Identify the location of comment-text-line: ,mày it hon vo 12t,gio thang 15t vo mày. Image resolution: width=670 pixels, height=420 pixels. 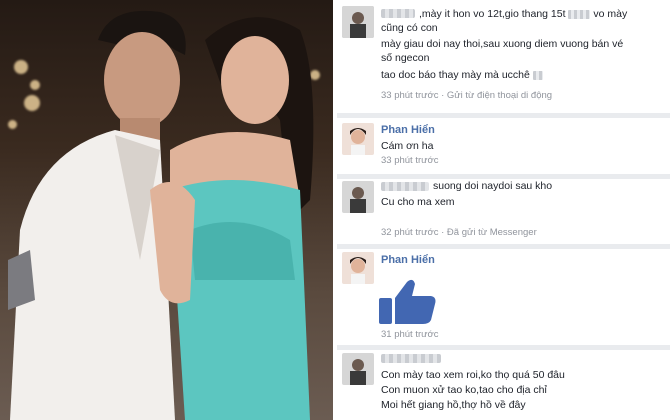
(523, 14).